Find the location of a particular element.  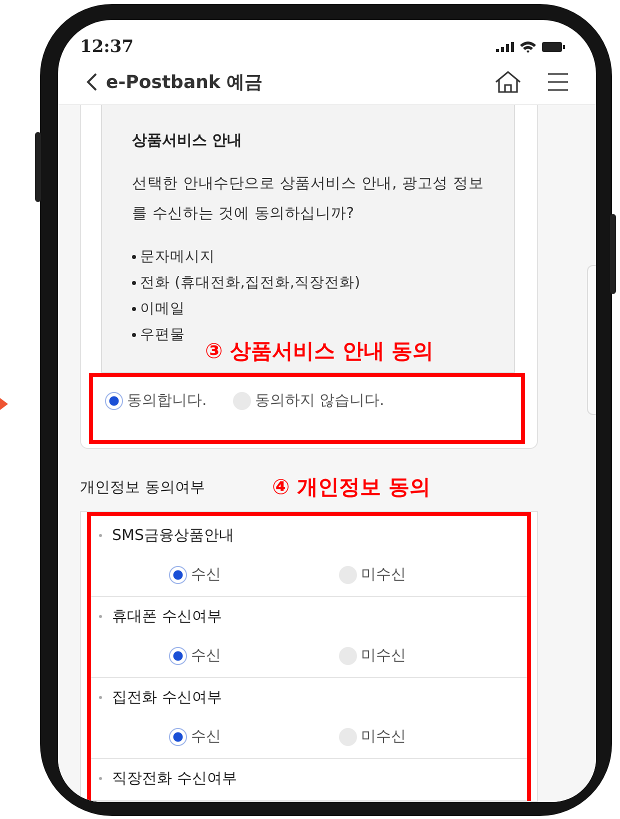

preference-label: 직장전화 수신여부 is located at coordinates (174, 778).